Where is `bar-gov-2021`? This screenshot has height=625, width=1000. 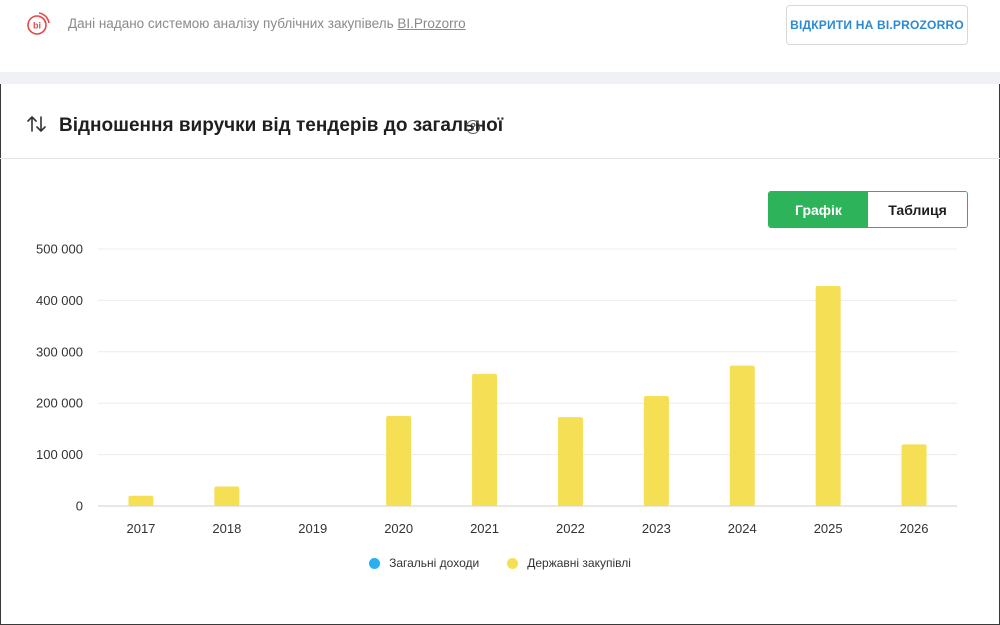
bar-gov-2021 is located at coordinates (485, 439).